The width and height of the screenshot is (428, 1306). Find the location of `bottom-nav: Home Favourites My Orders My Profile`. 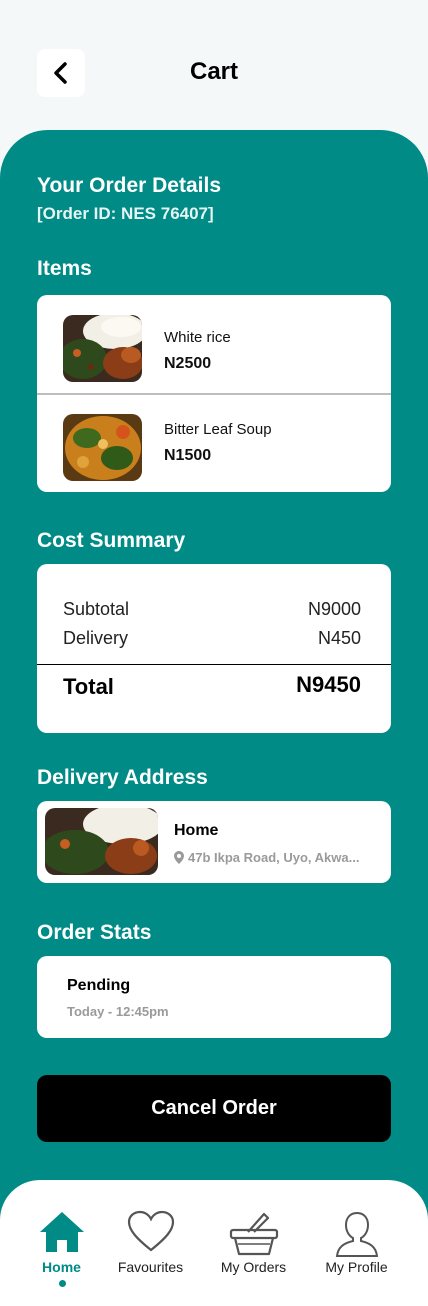

bottom-nav: Home Favourites My Orders My Profile is located at coordinates (214, 1243).